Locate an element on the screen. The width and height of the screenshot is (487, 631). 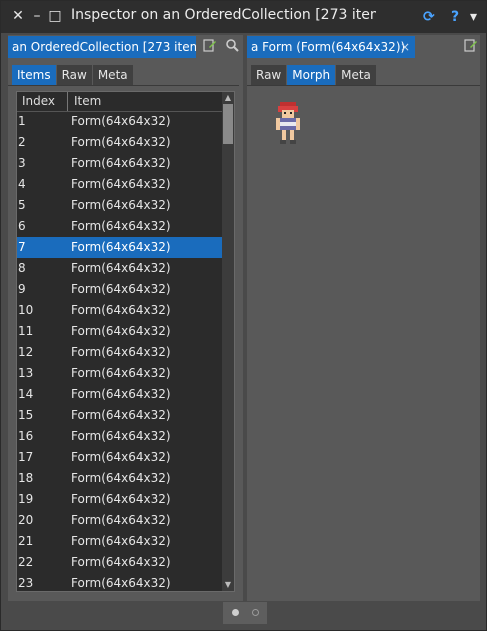
pager is located at coordinates (245, 613).